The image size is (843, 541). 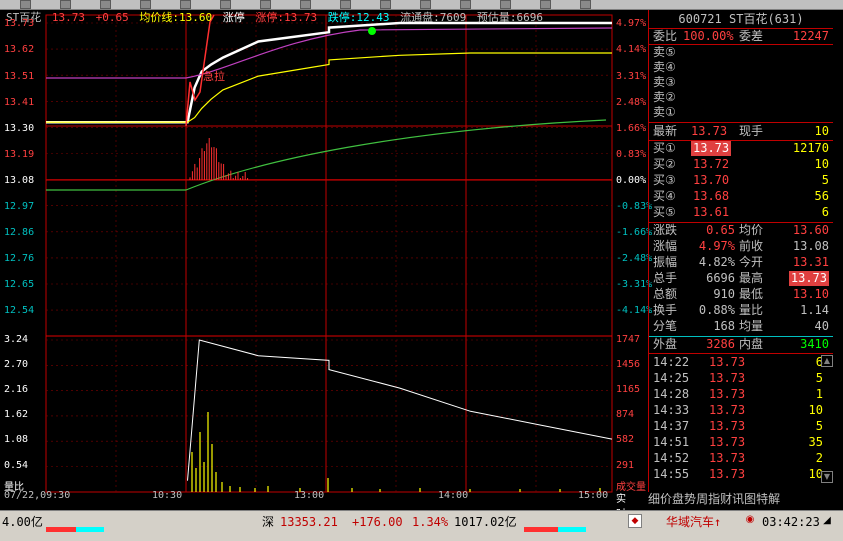 What do you see at coordinates (810, 230) in the screenshot?
I see `stat-value: 13.60` at bounding box center [810, 230].